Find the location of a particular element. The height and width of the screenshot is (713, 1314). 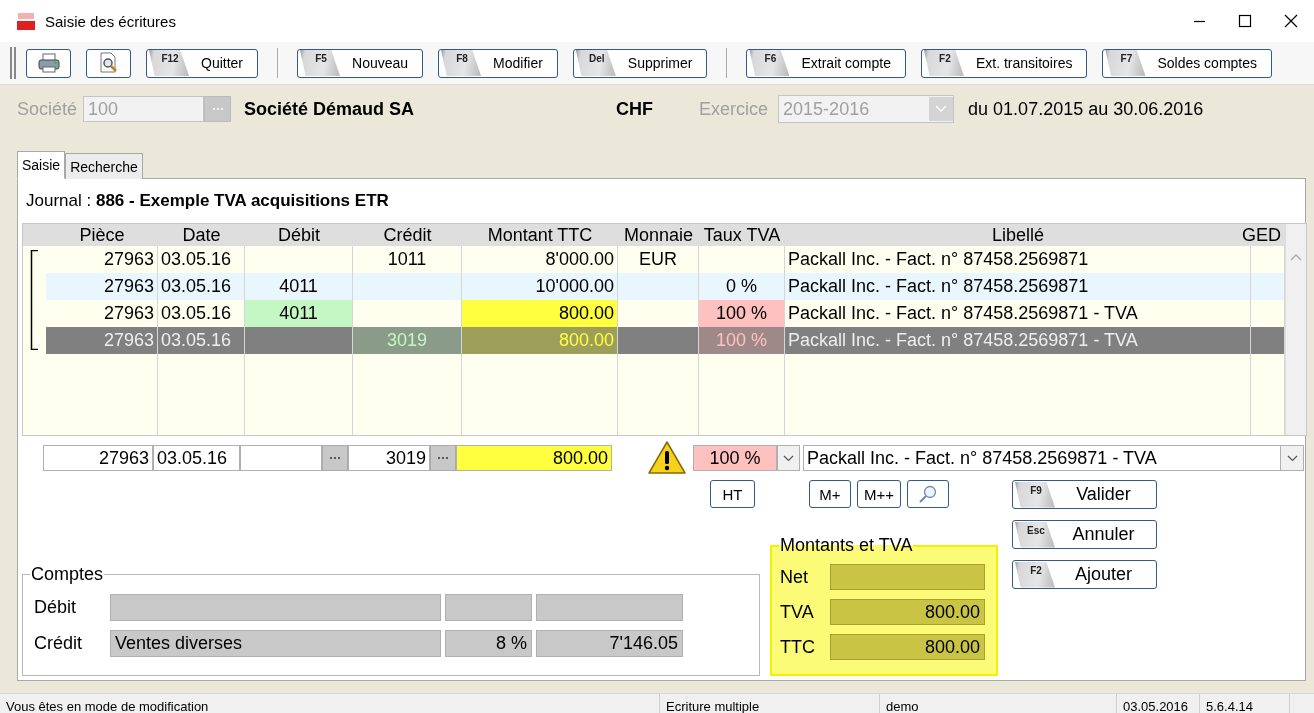

search-icon is located at coordinates (928, 494).